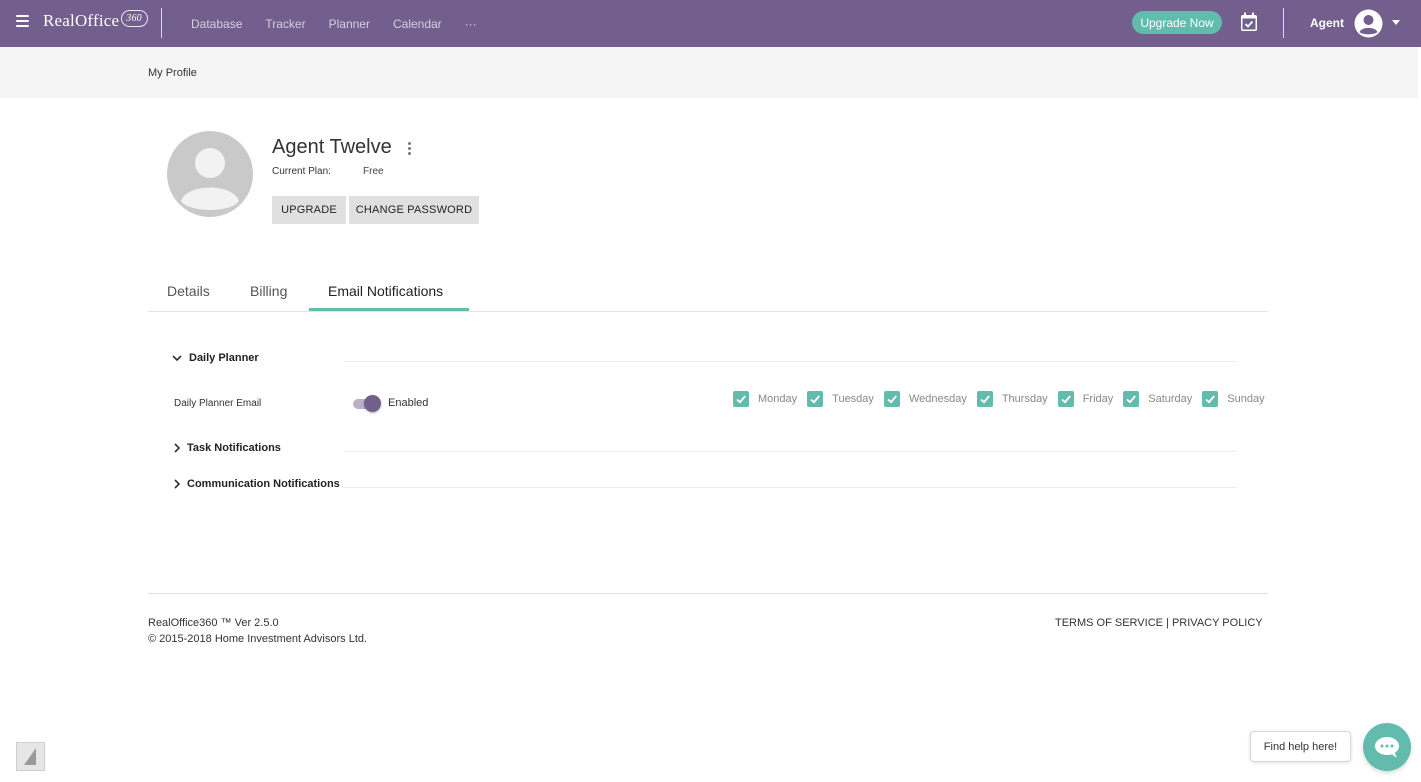 The width and height of the screenshot is (1421, 782). I want to click on day-label: Monday, so click(778, 399).